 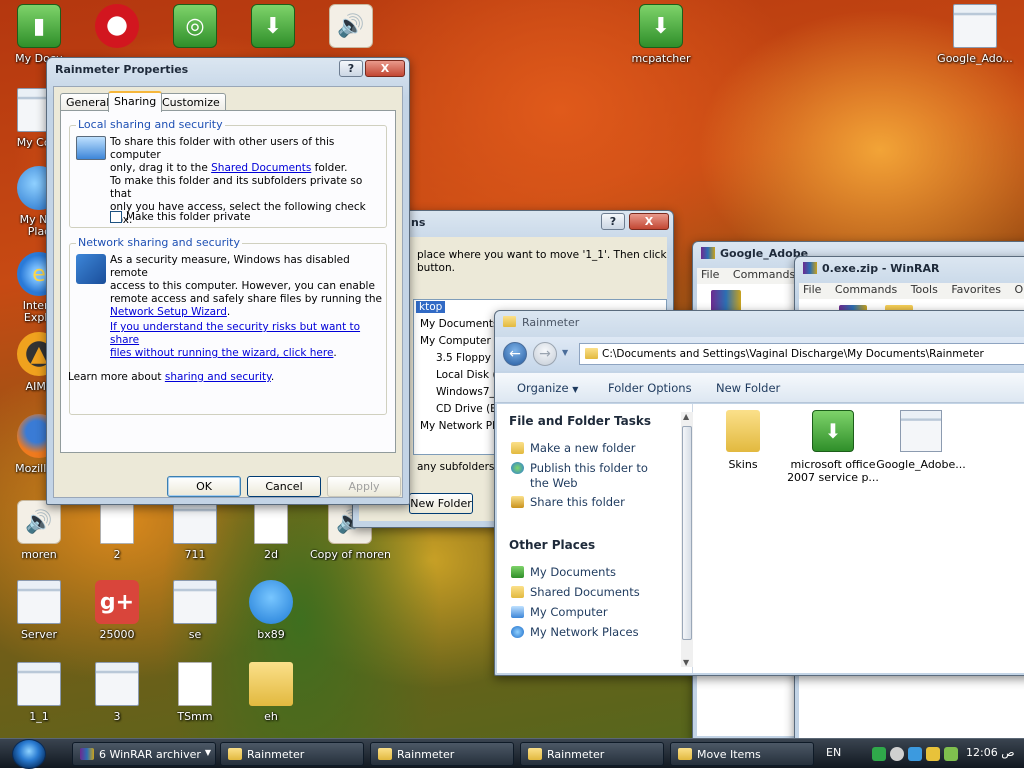 I want to click on desktop-icon-cd-installer: ◎, so click(x=195, y=28).